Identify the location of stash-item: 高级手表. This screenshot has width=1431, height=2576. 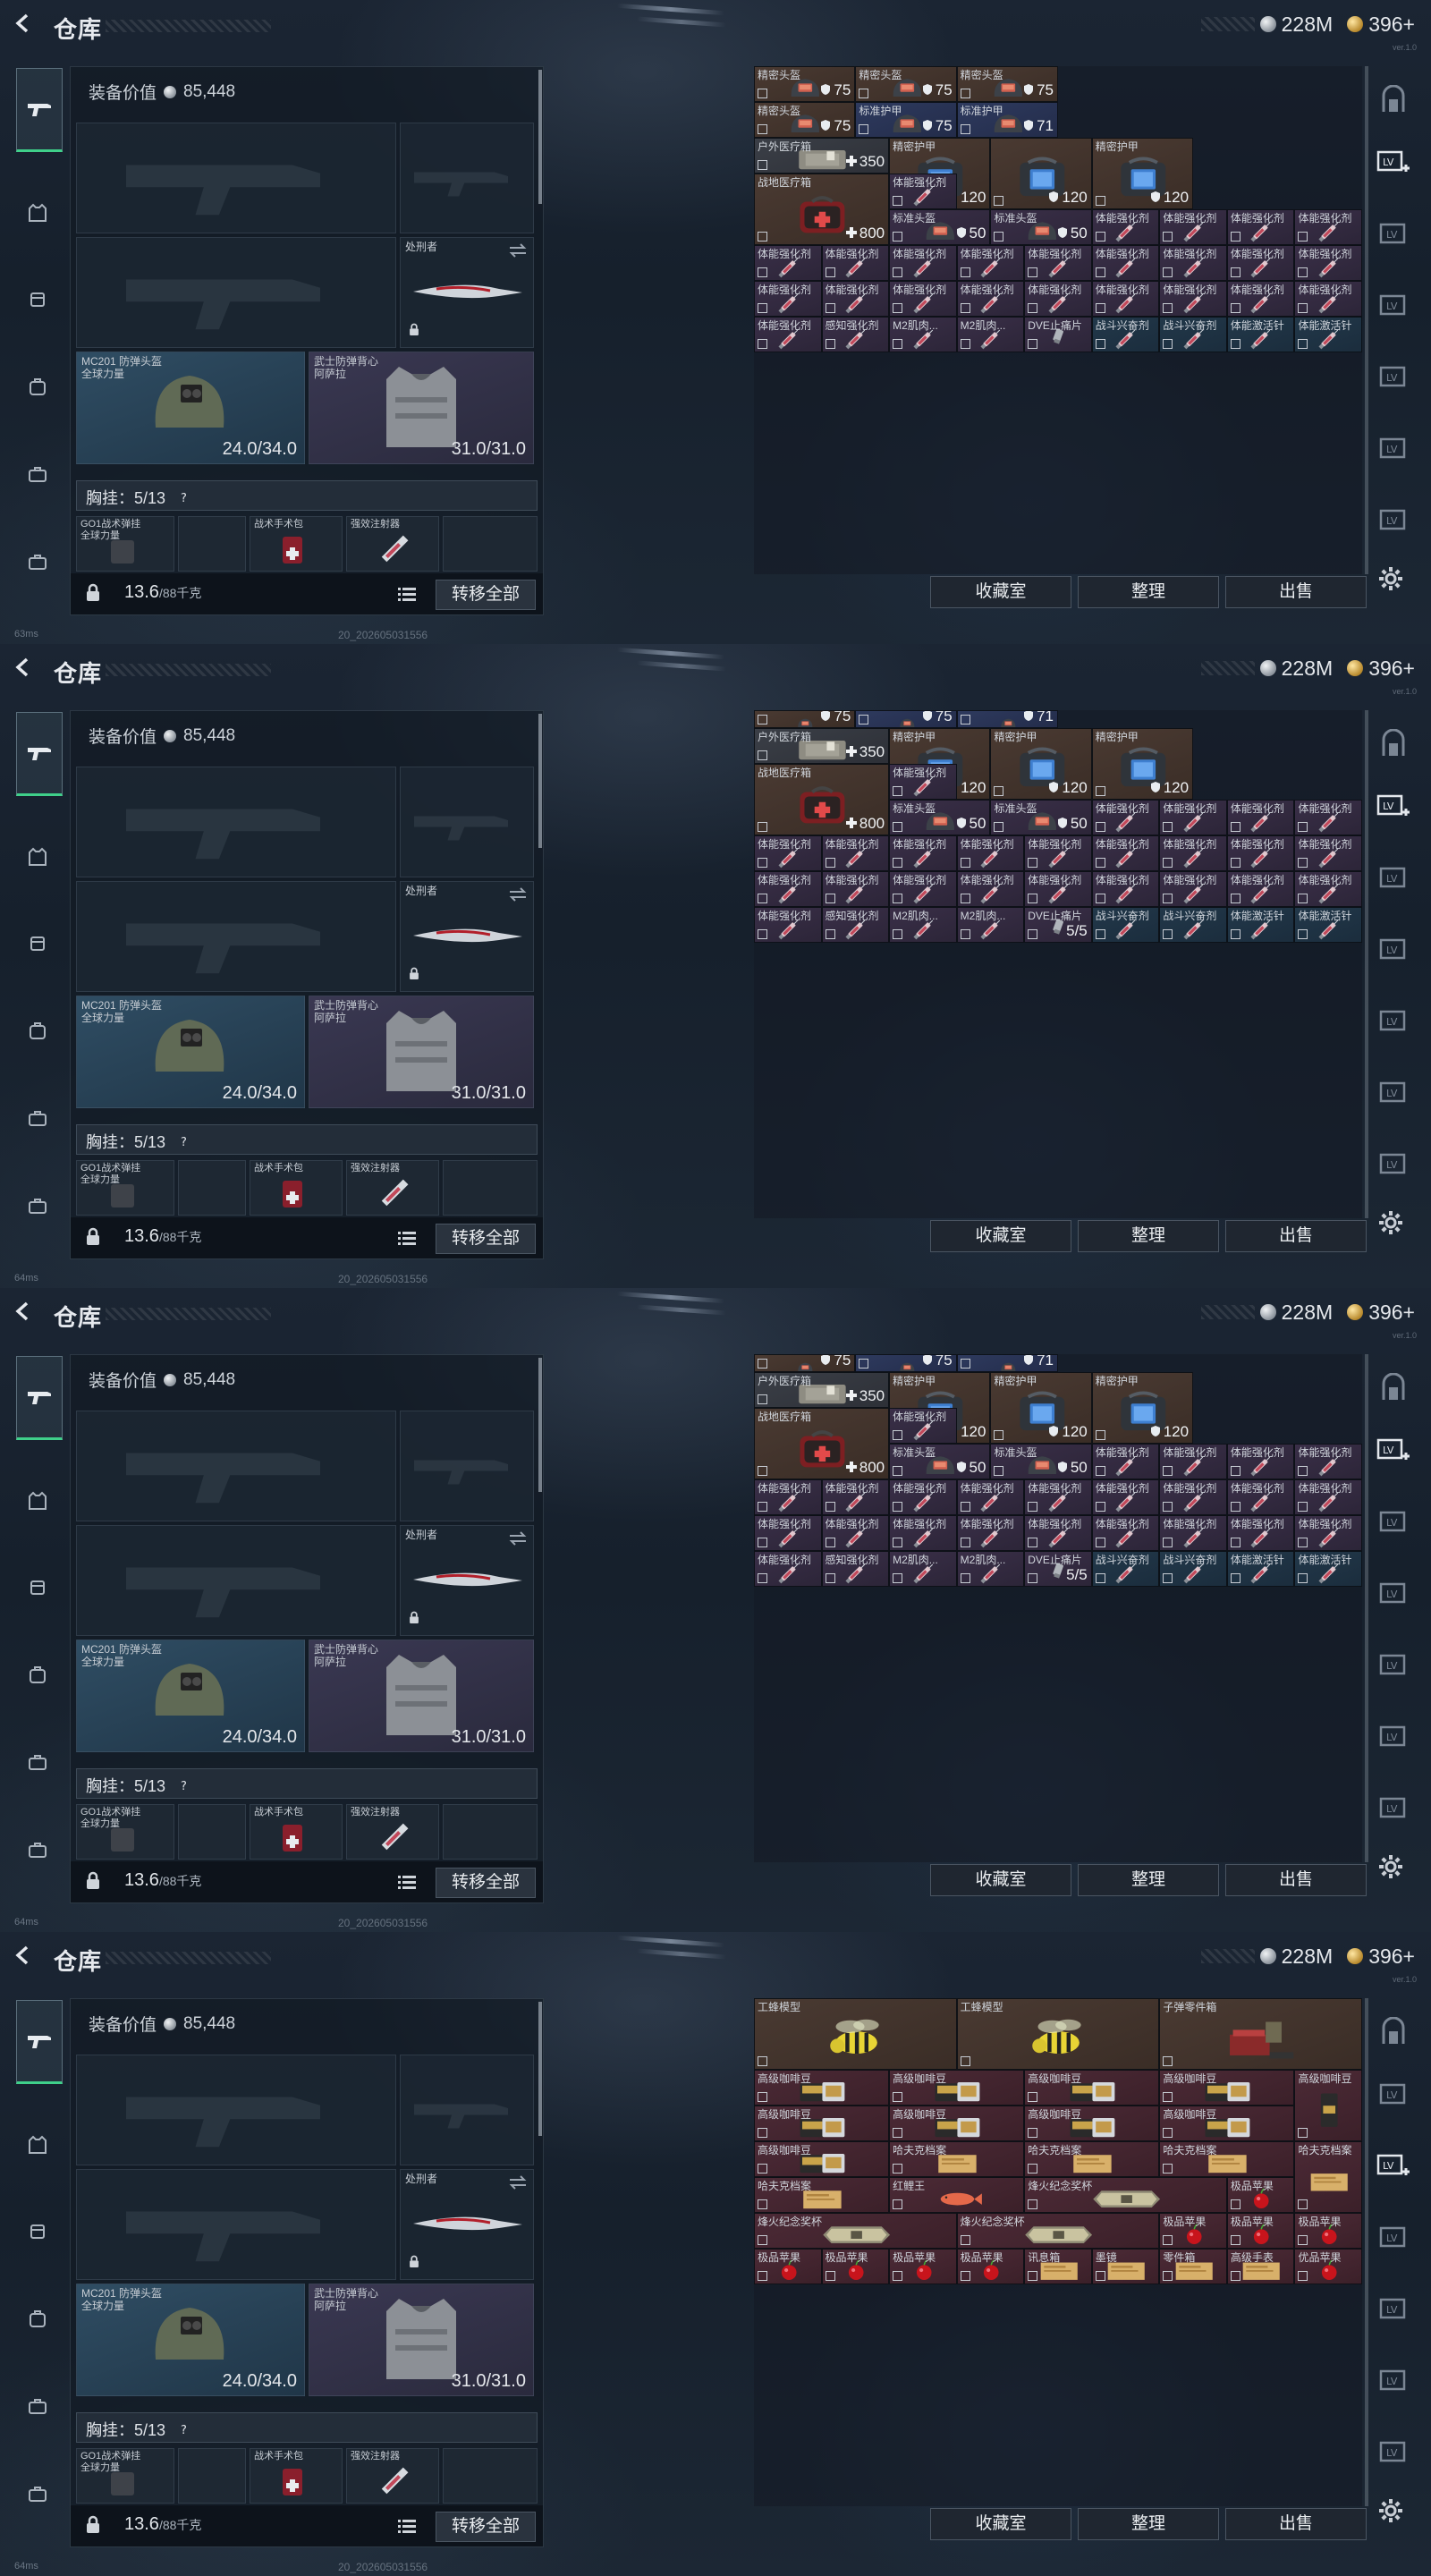
(1261, 2266).